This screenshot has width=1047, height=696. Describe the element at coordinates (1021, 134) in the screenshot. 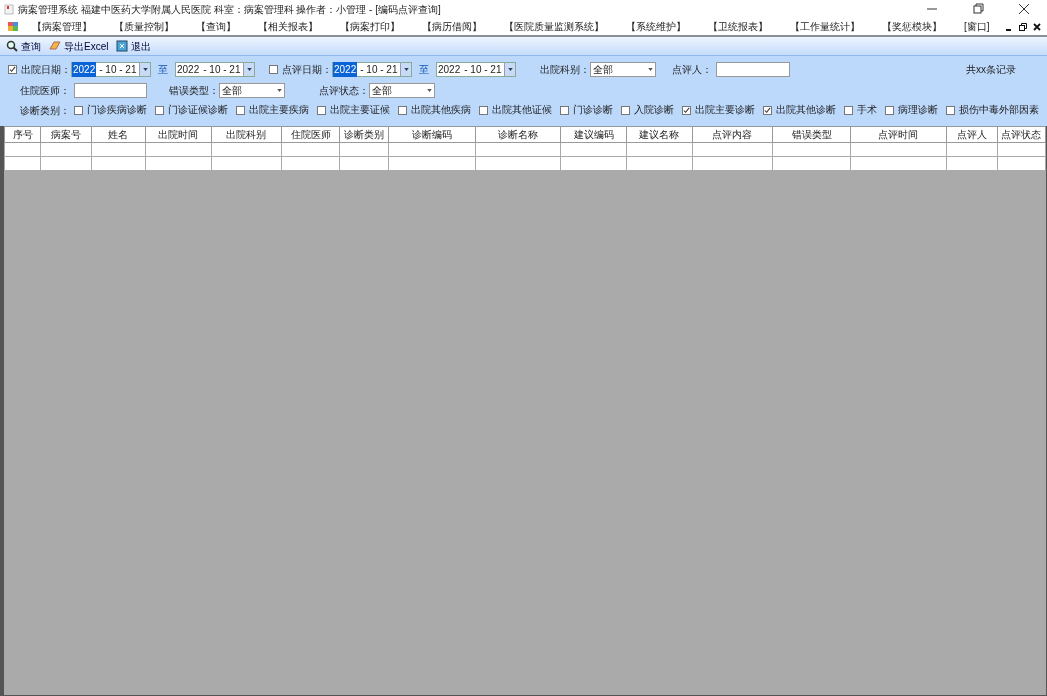

I see `column-header: 点评状态` at that location.